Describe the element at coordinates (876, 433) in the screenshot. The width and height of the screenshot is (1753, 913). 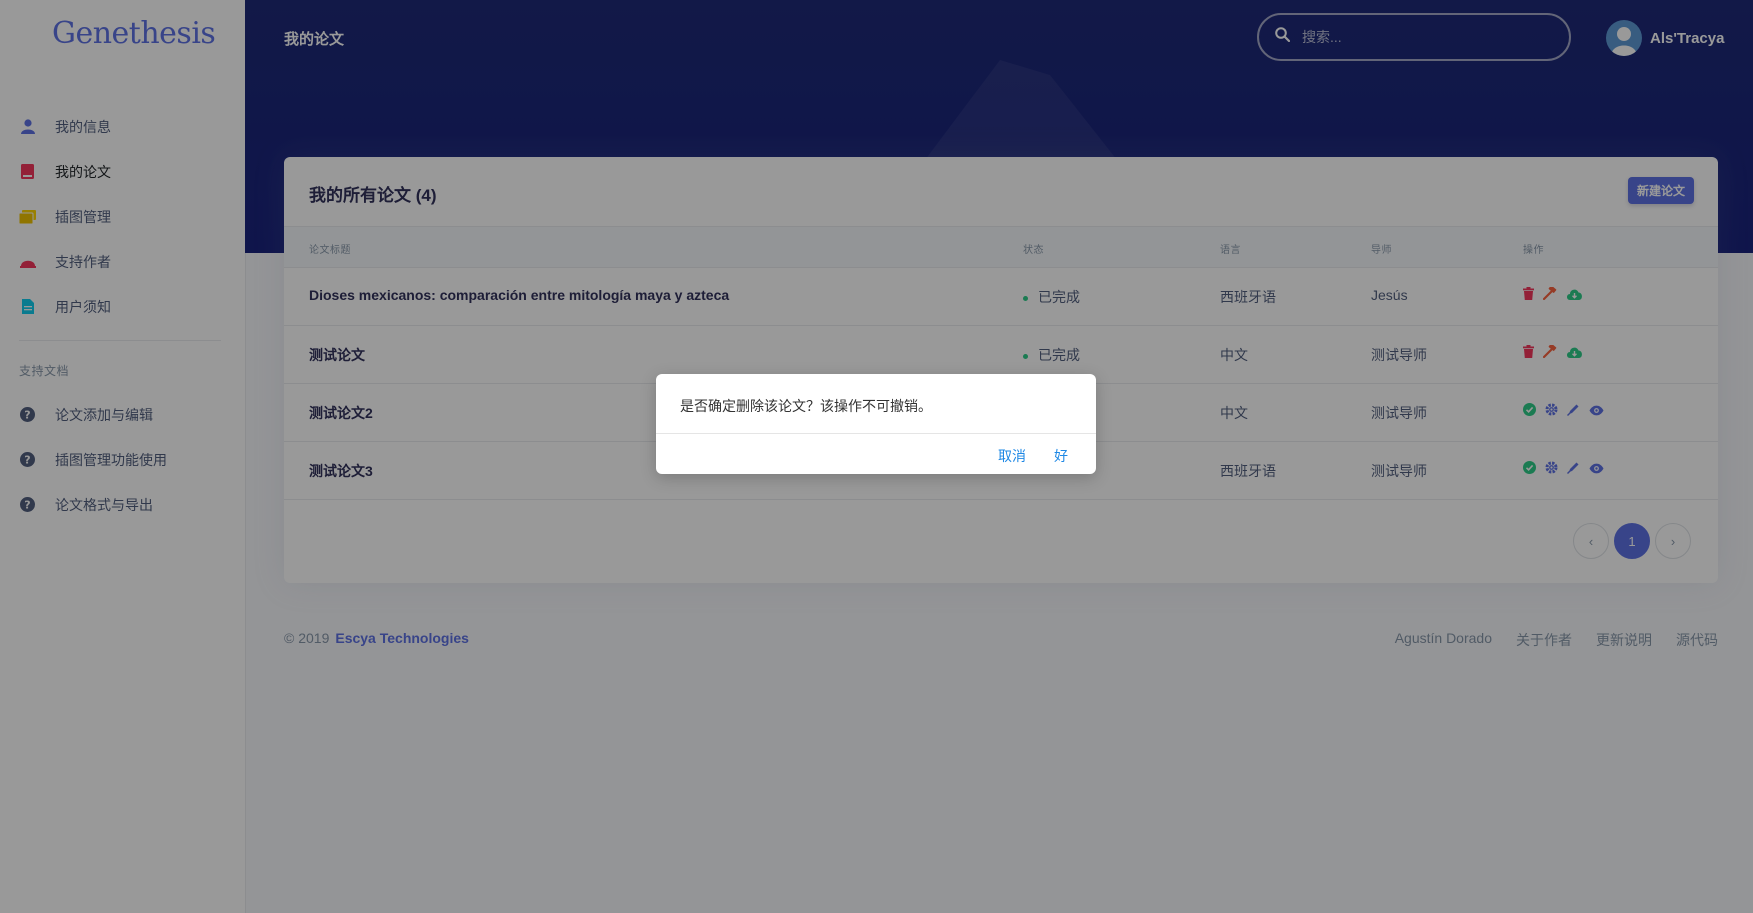
I see `dialog-divider` at that location.